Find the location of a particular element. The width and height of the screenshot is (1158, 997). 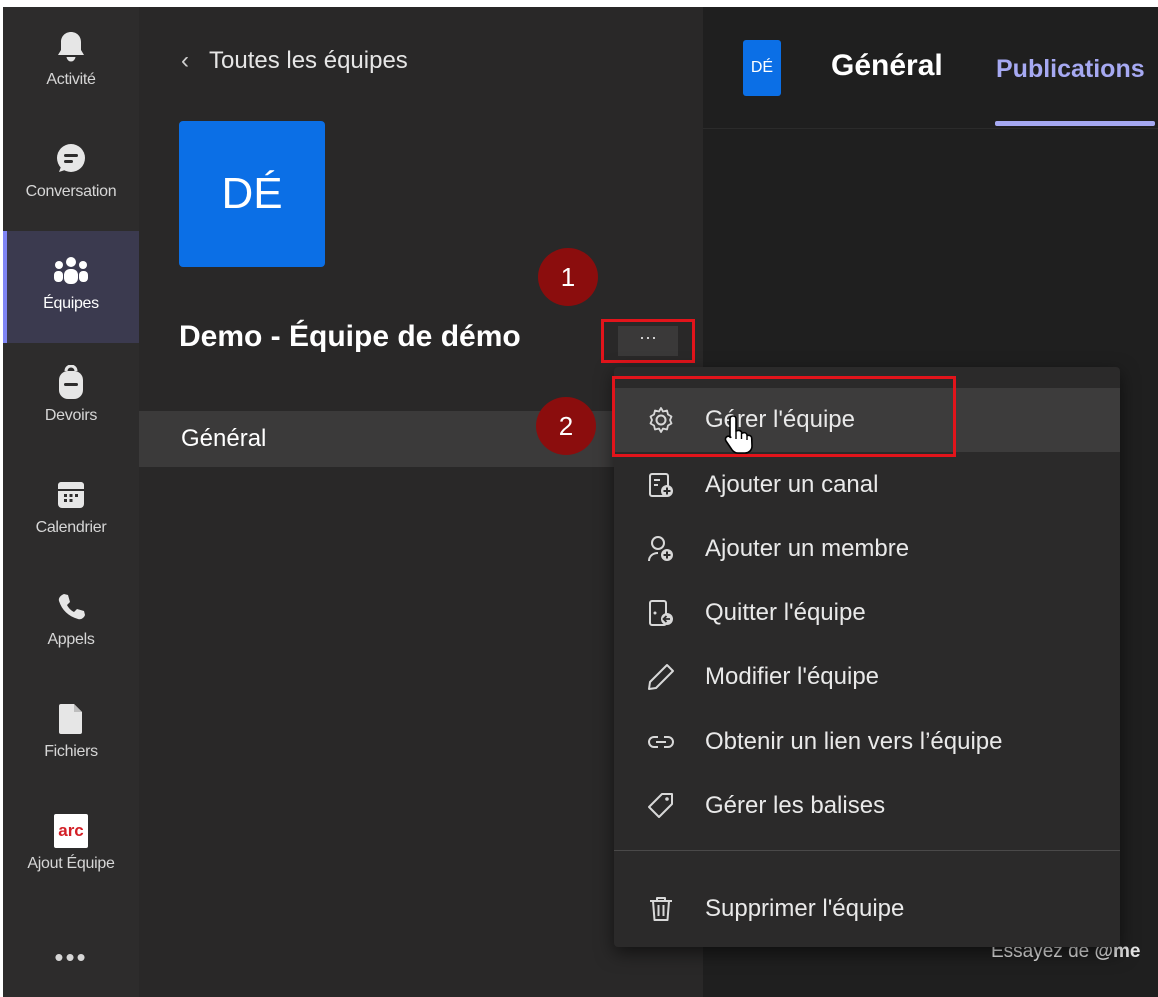

rail-item-activite: Activité is located at coordinates (71, 63).